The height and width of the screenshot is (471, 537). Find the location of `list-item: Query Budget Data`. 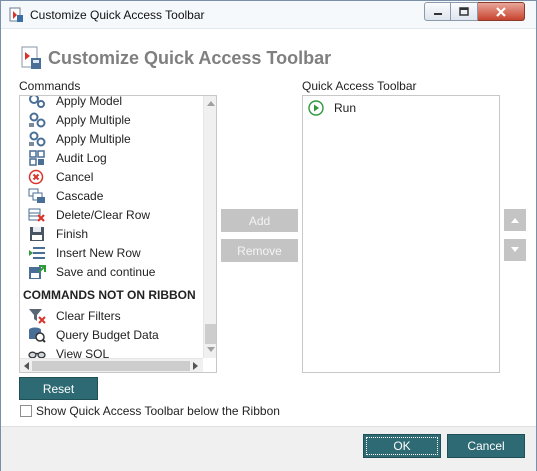

list-item: Query Budget Data is located at coordinates (111, 334).